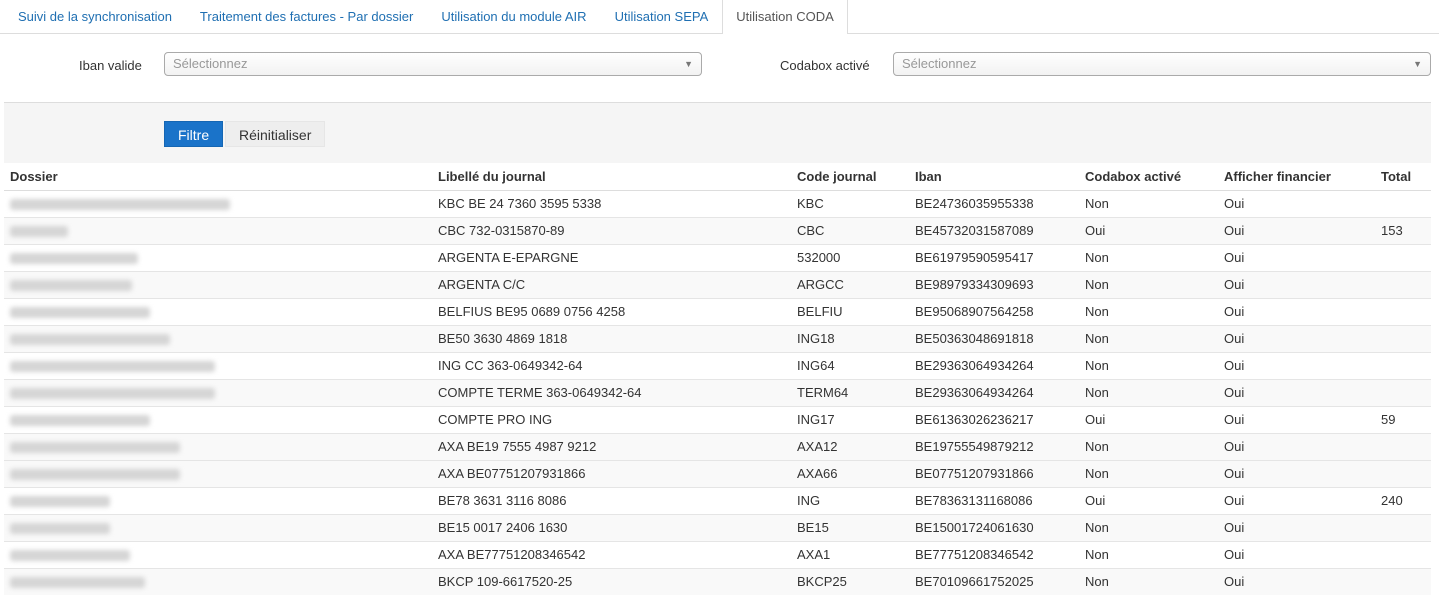 This screenshot has height=599, width=1439. Describe the element at coordinates (1403, 419) in the screenshot. I see `total-cell: 59` at that location.